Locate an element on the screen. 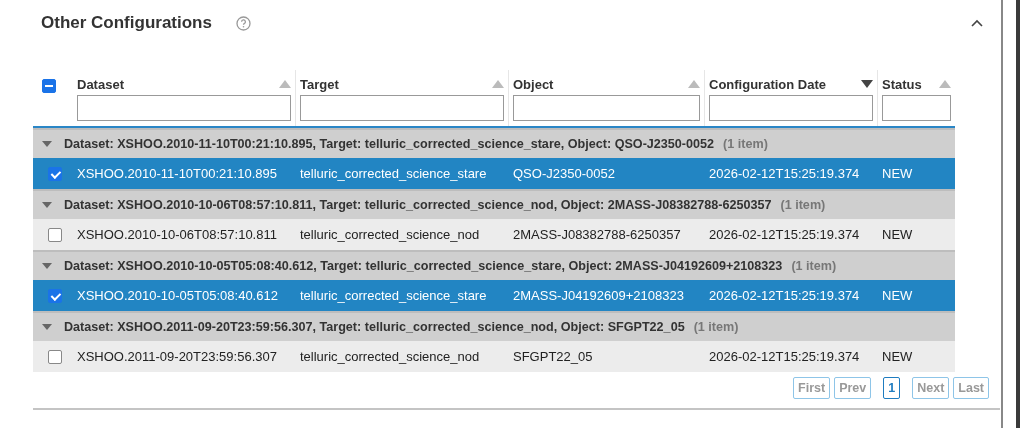 This screenshot has height=428, width=1020. column-header: Object is located at coordinates (533, 84).